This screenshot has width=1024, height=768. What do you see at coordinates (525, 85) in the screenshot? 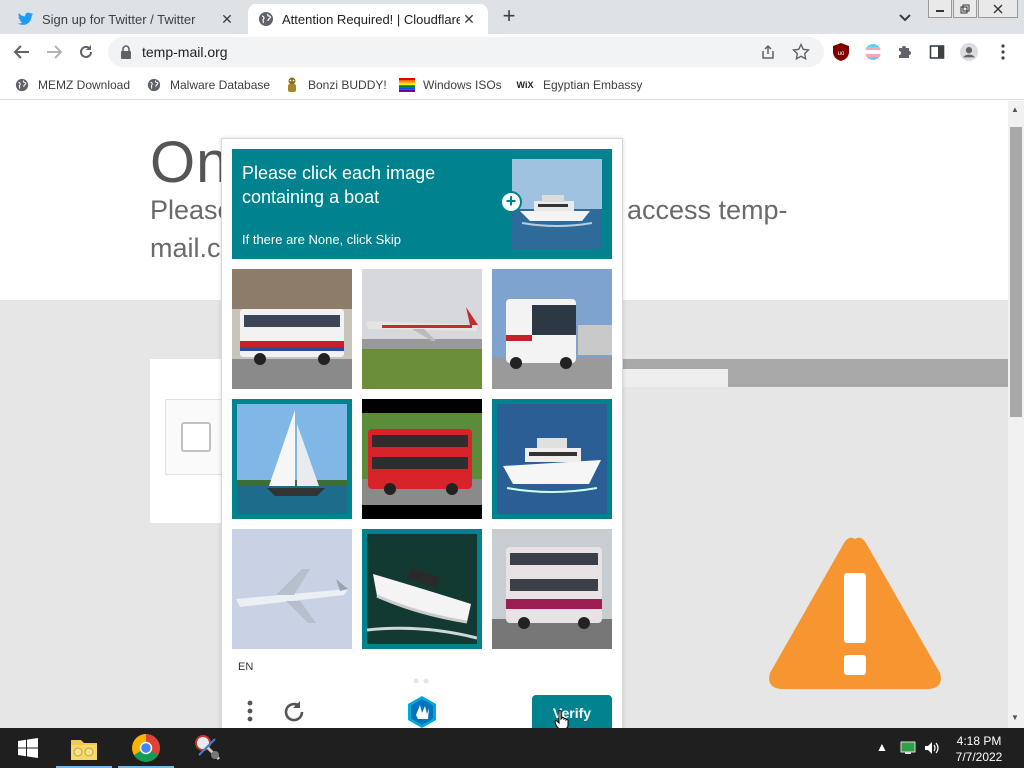
I see `wix-icon: WiX` at bounding box center [525, 85].